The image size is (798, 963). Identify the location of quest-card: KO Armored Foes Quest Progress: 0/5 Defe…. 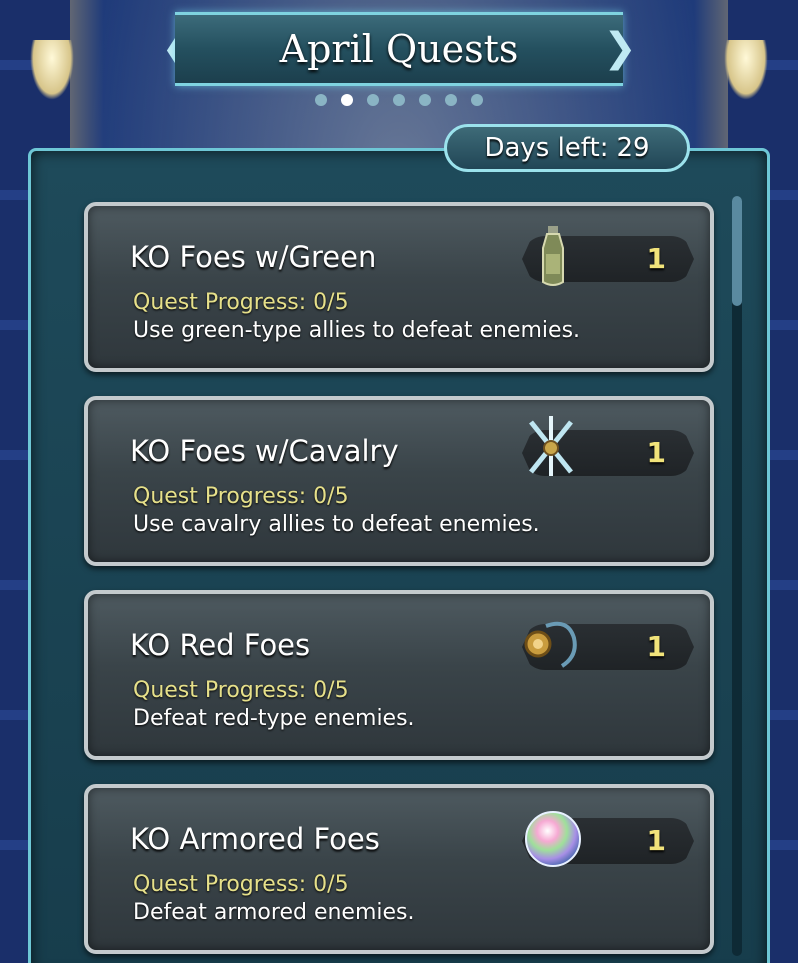
(399, 869).